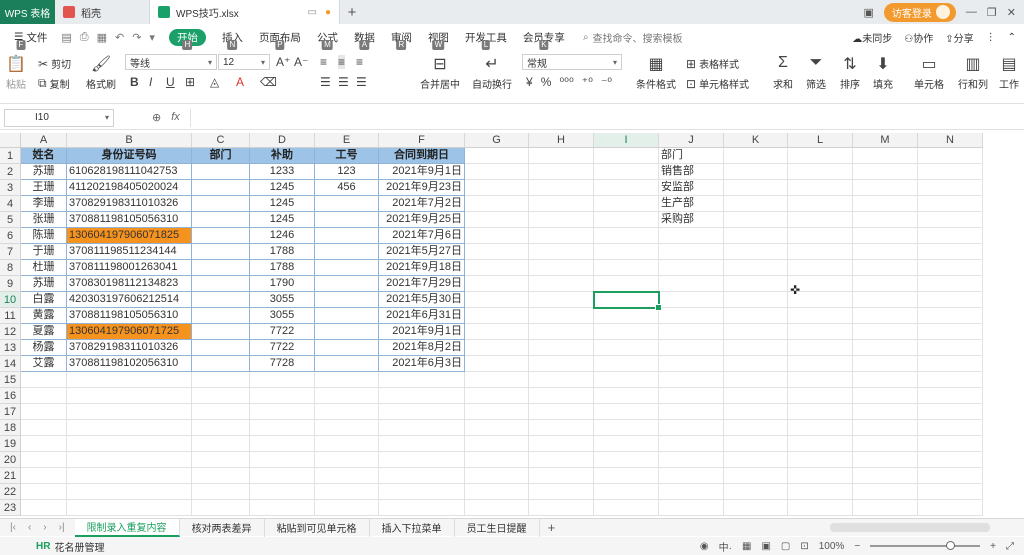 The height and width of the screenshot is (555, 1024). Describe the element at coordinates (412, 527) in the screenshot. I see `sheet-tab: 插入下拉菜单` at that location.